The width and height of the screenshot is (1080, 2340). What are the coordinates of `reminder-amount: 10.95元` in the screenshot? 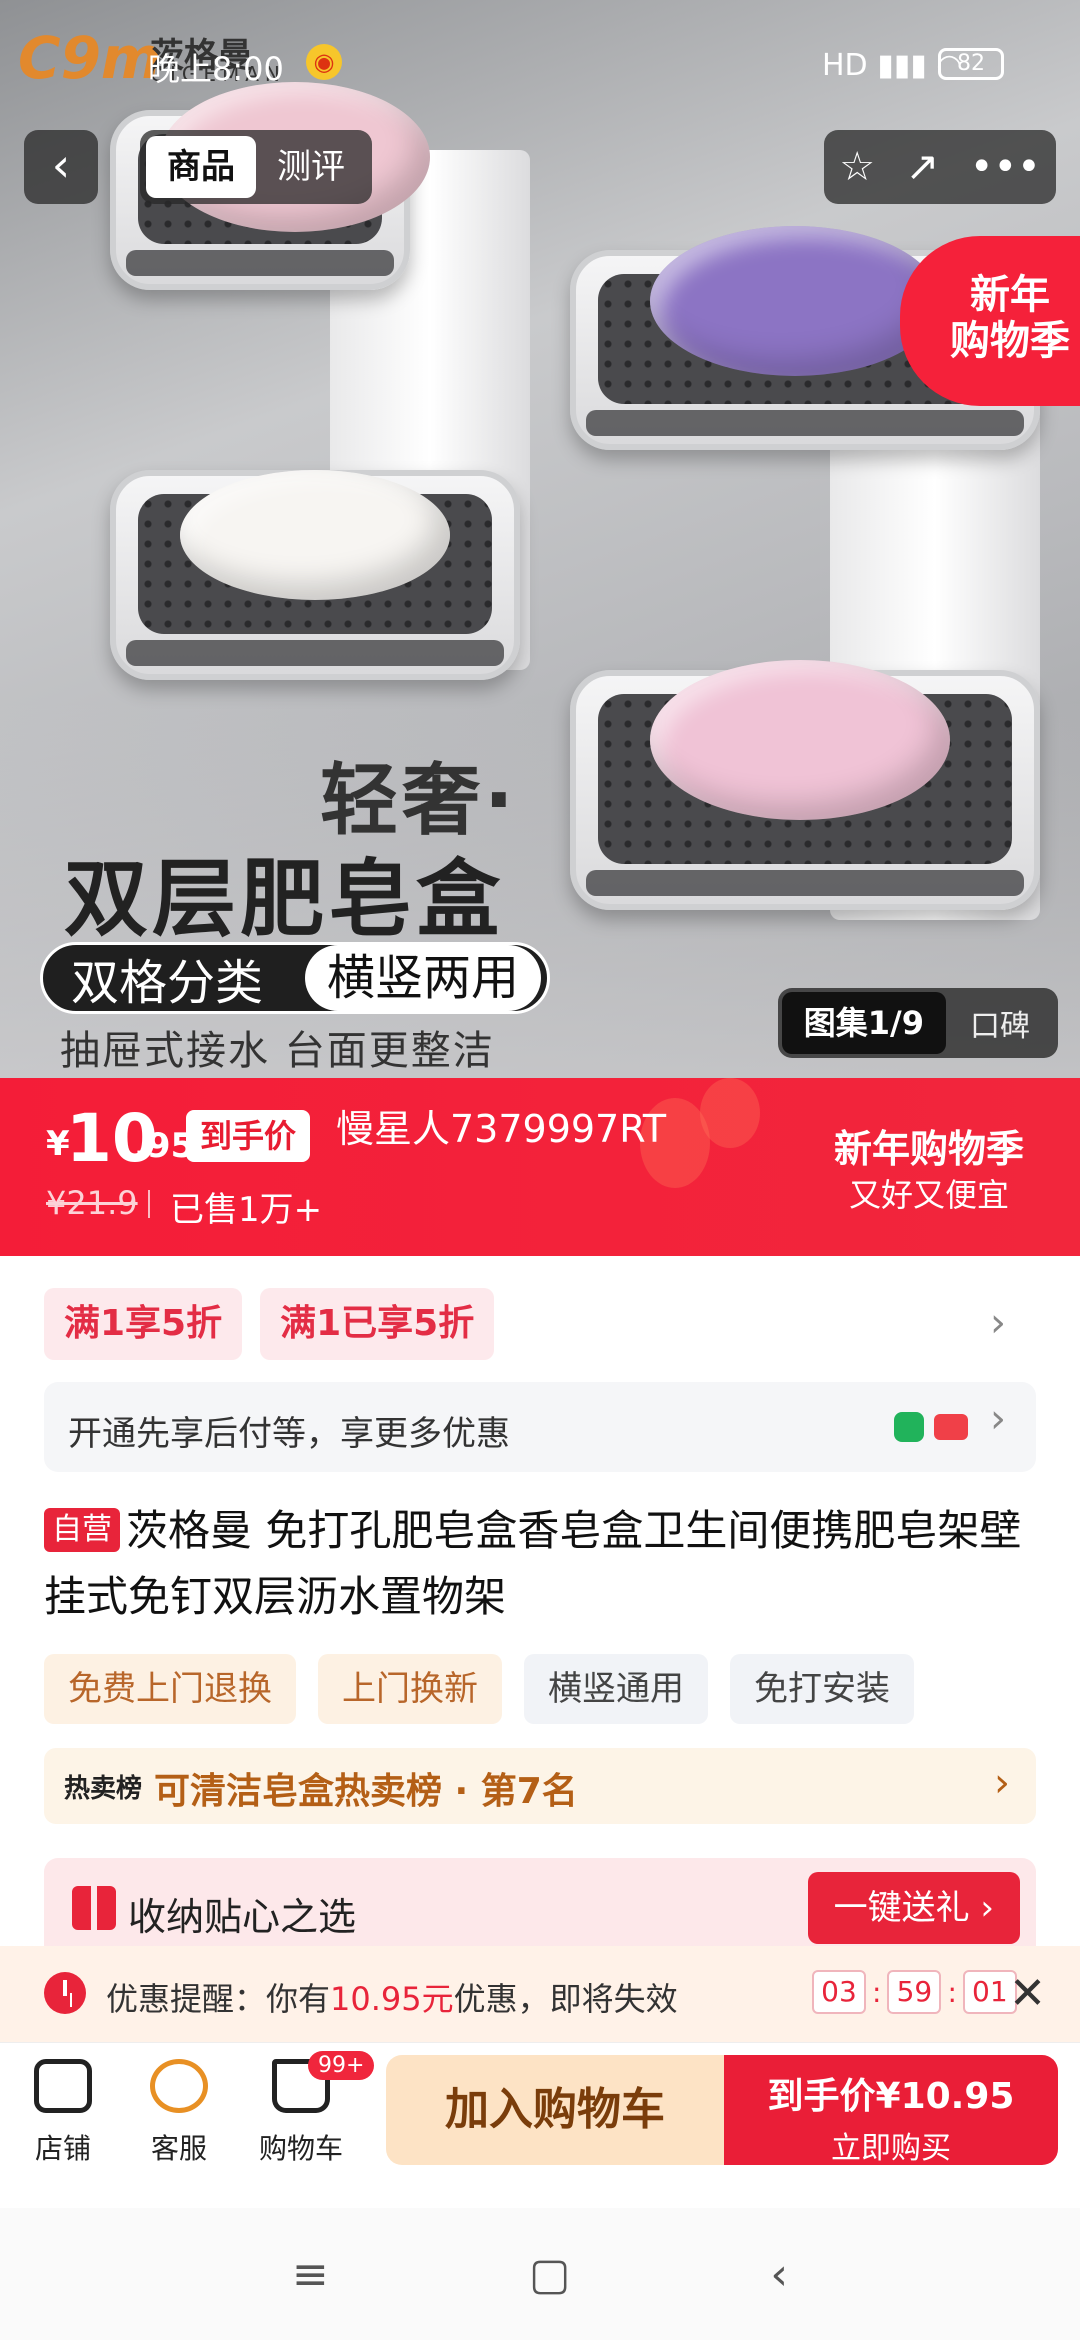 It's located at (392, 1999).